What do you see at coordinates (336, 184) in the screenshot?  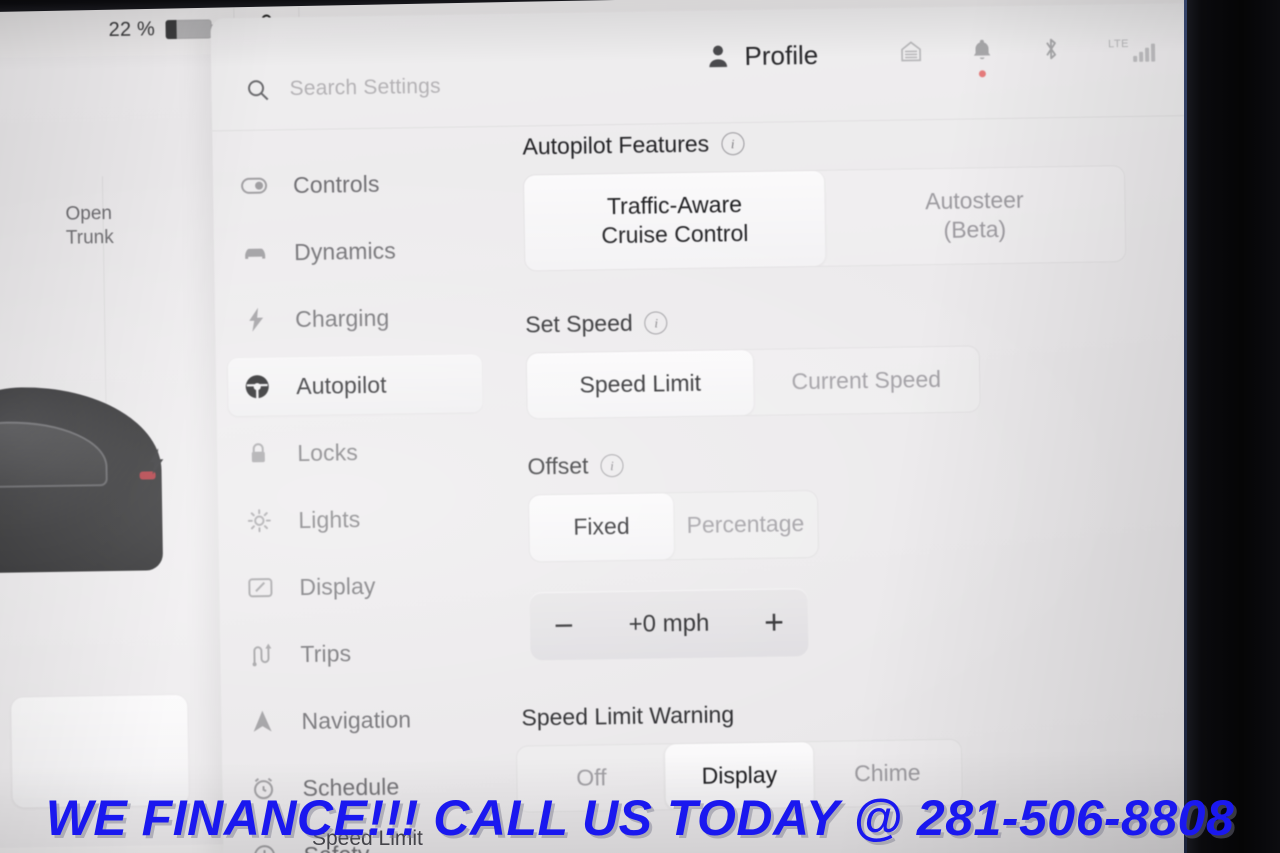 I see `sidebar-label: Controls` at bounding box center [336, 184].